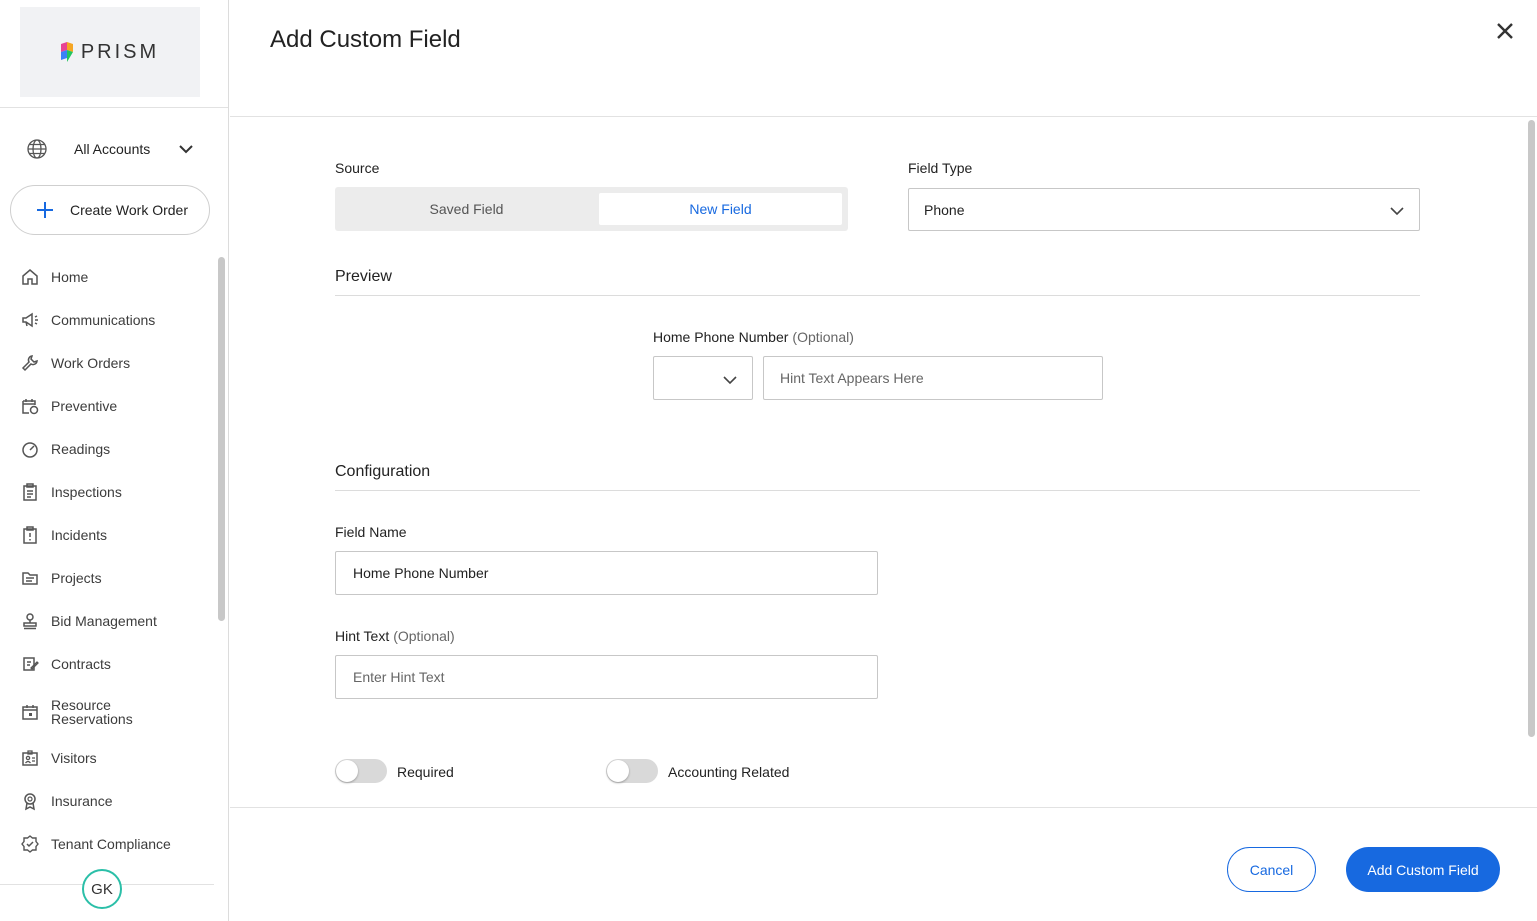  I want to click on sidebar-item-label: Work Orders, so click(91, 363).